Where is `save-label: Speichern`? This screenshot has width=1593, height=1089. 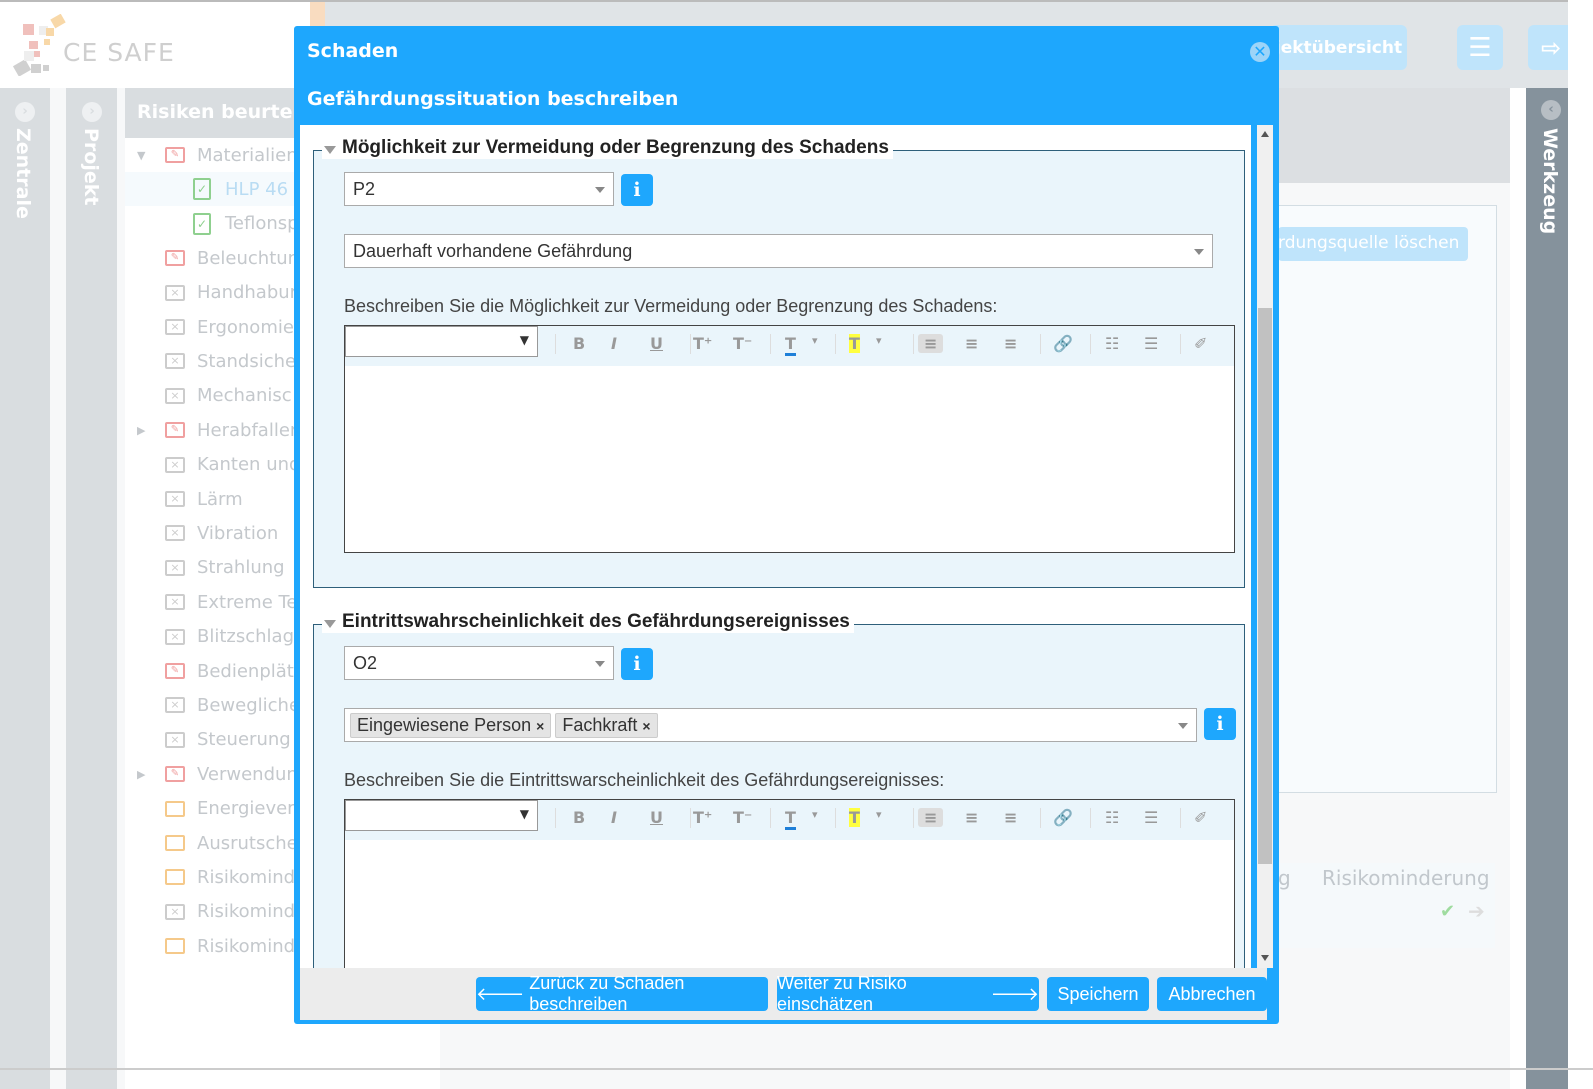 save-label: Speichern is located at coordinates (1098, 993).